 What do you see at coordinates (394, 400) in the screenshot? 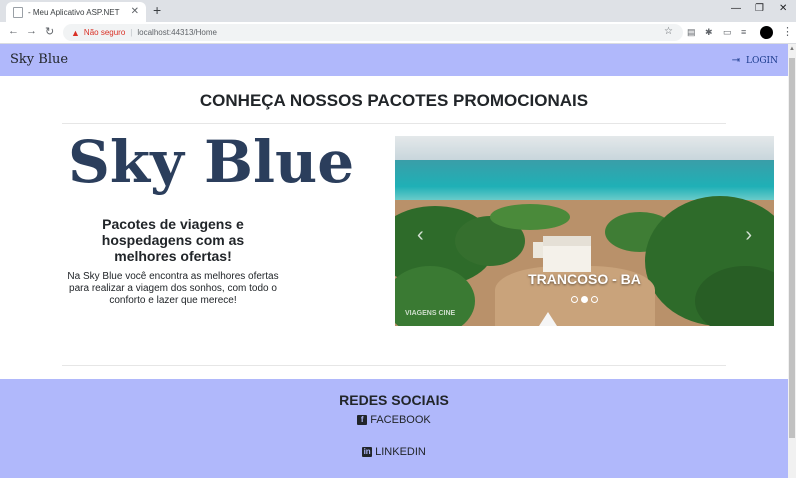
I see `footer-title: REDES SOCIAIS` at bounding box center [394, 400].